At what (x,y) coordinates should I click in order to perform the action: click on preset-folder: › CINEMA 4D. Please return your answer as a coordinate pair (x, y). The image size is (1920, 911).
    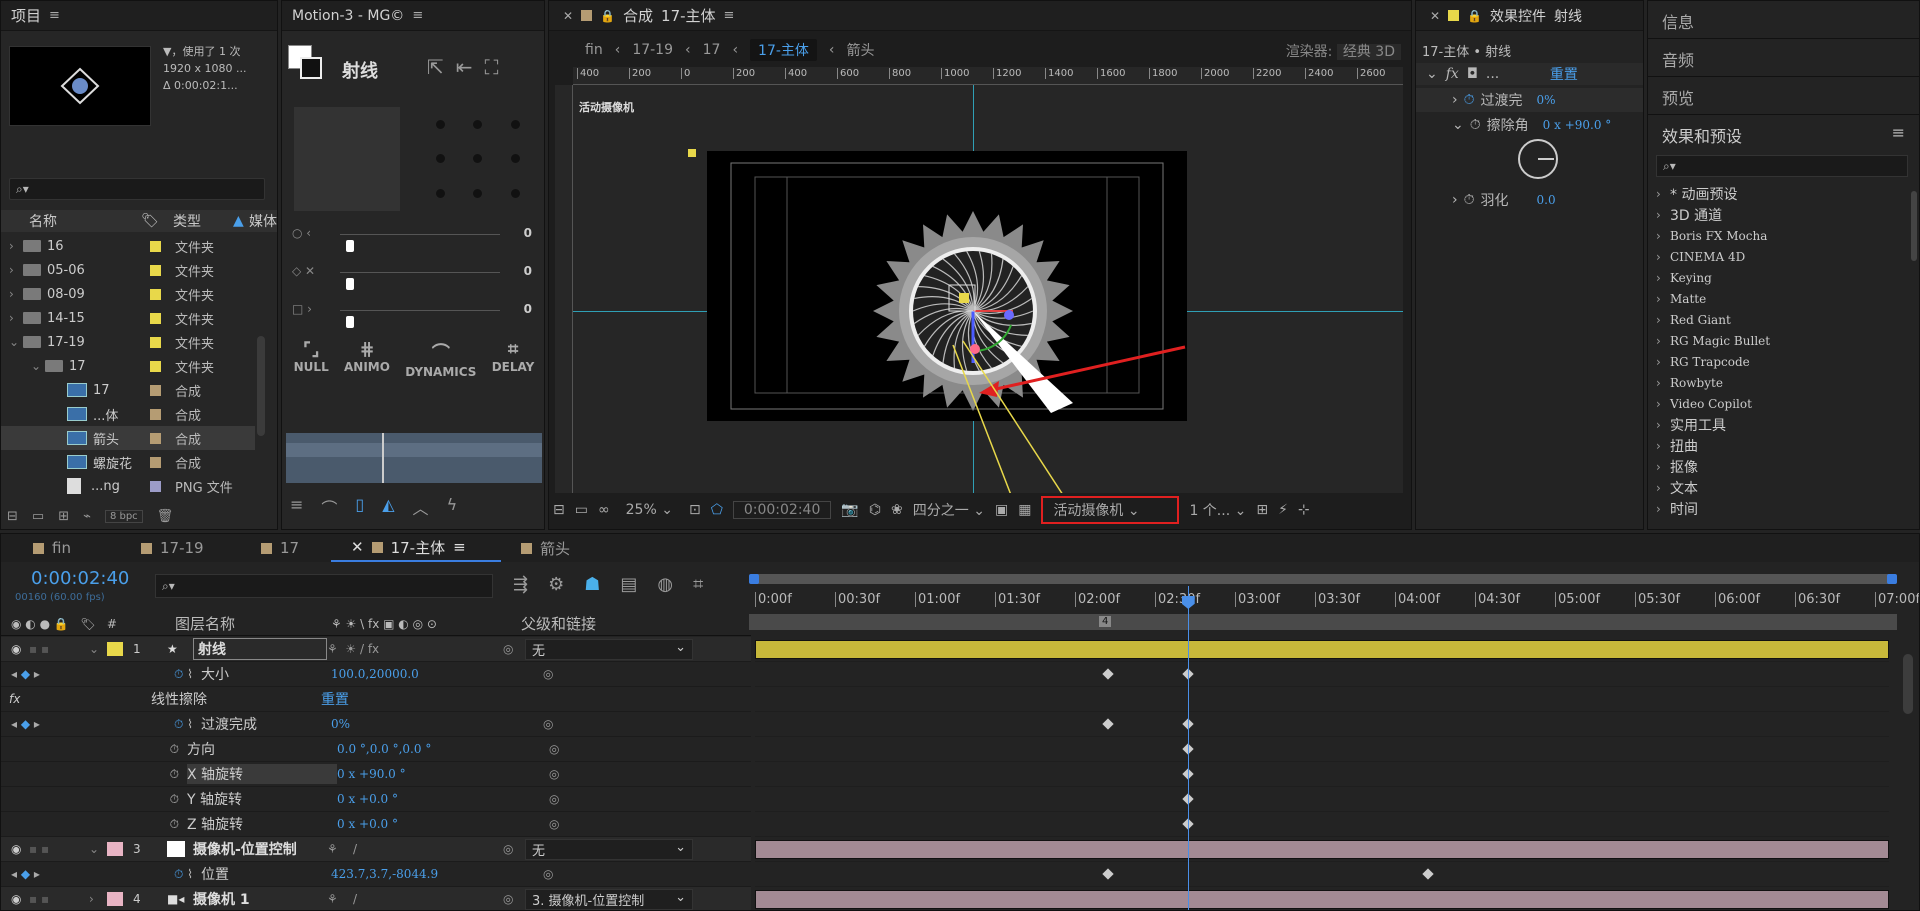
    Looking at the image, I should click on (1783, 256).